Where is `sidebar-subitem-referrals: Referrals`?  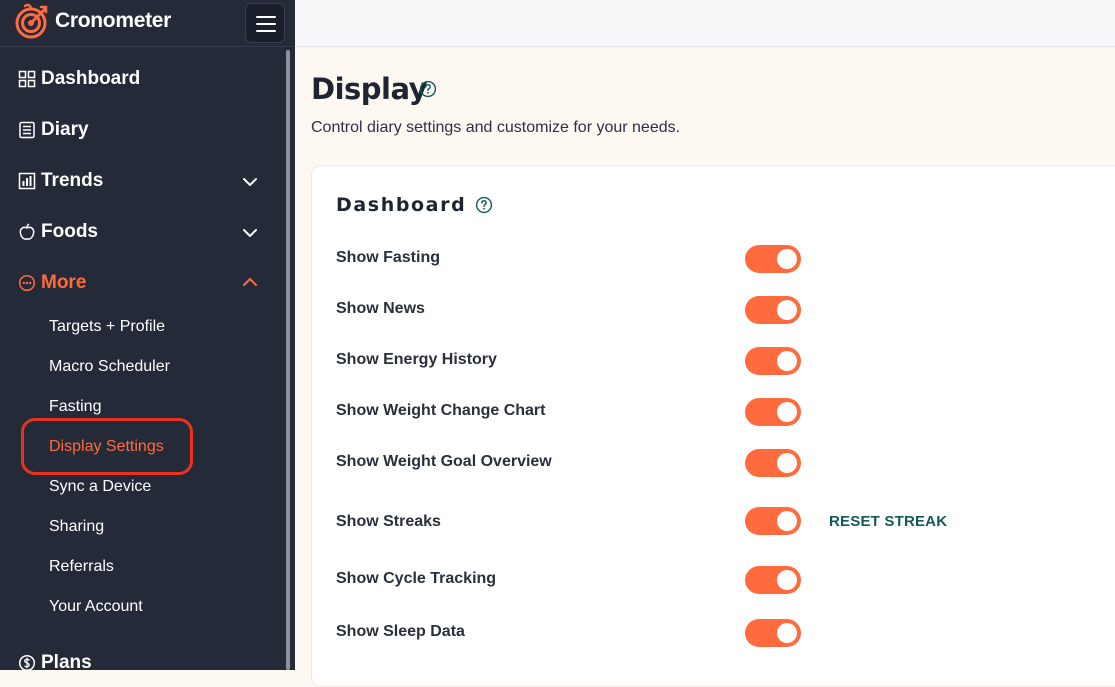
sidebar-subitem-referrals: Referrals is located at coordinates (81, 567).